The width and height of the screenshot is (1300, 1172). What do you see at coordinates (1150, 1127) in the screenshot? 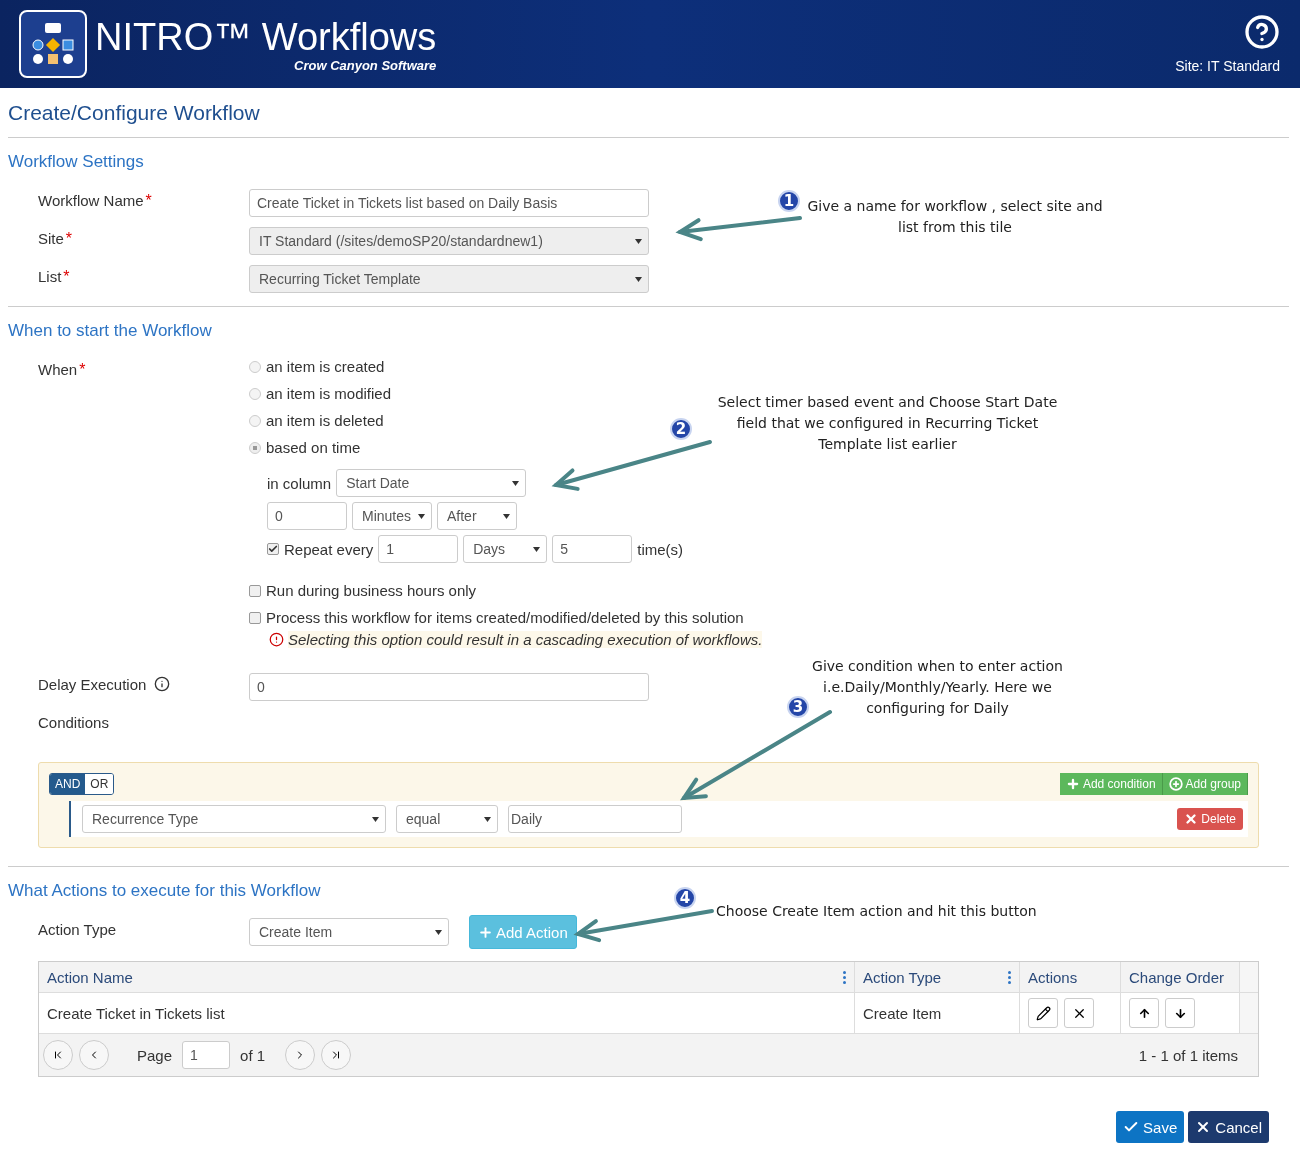
I see `save-button: Save` at bounding box center [1150, 1127].